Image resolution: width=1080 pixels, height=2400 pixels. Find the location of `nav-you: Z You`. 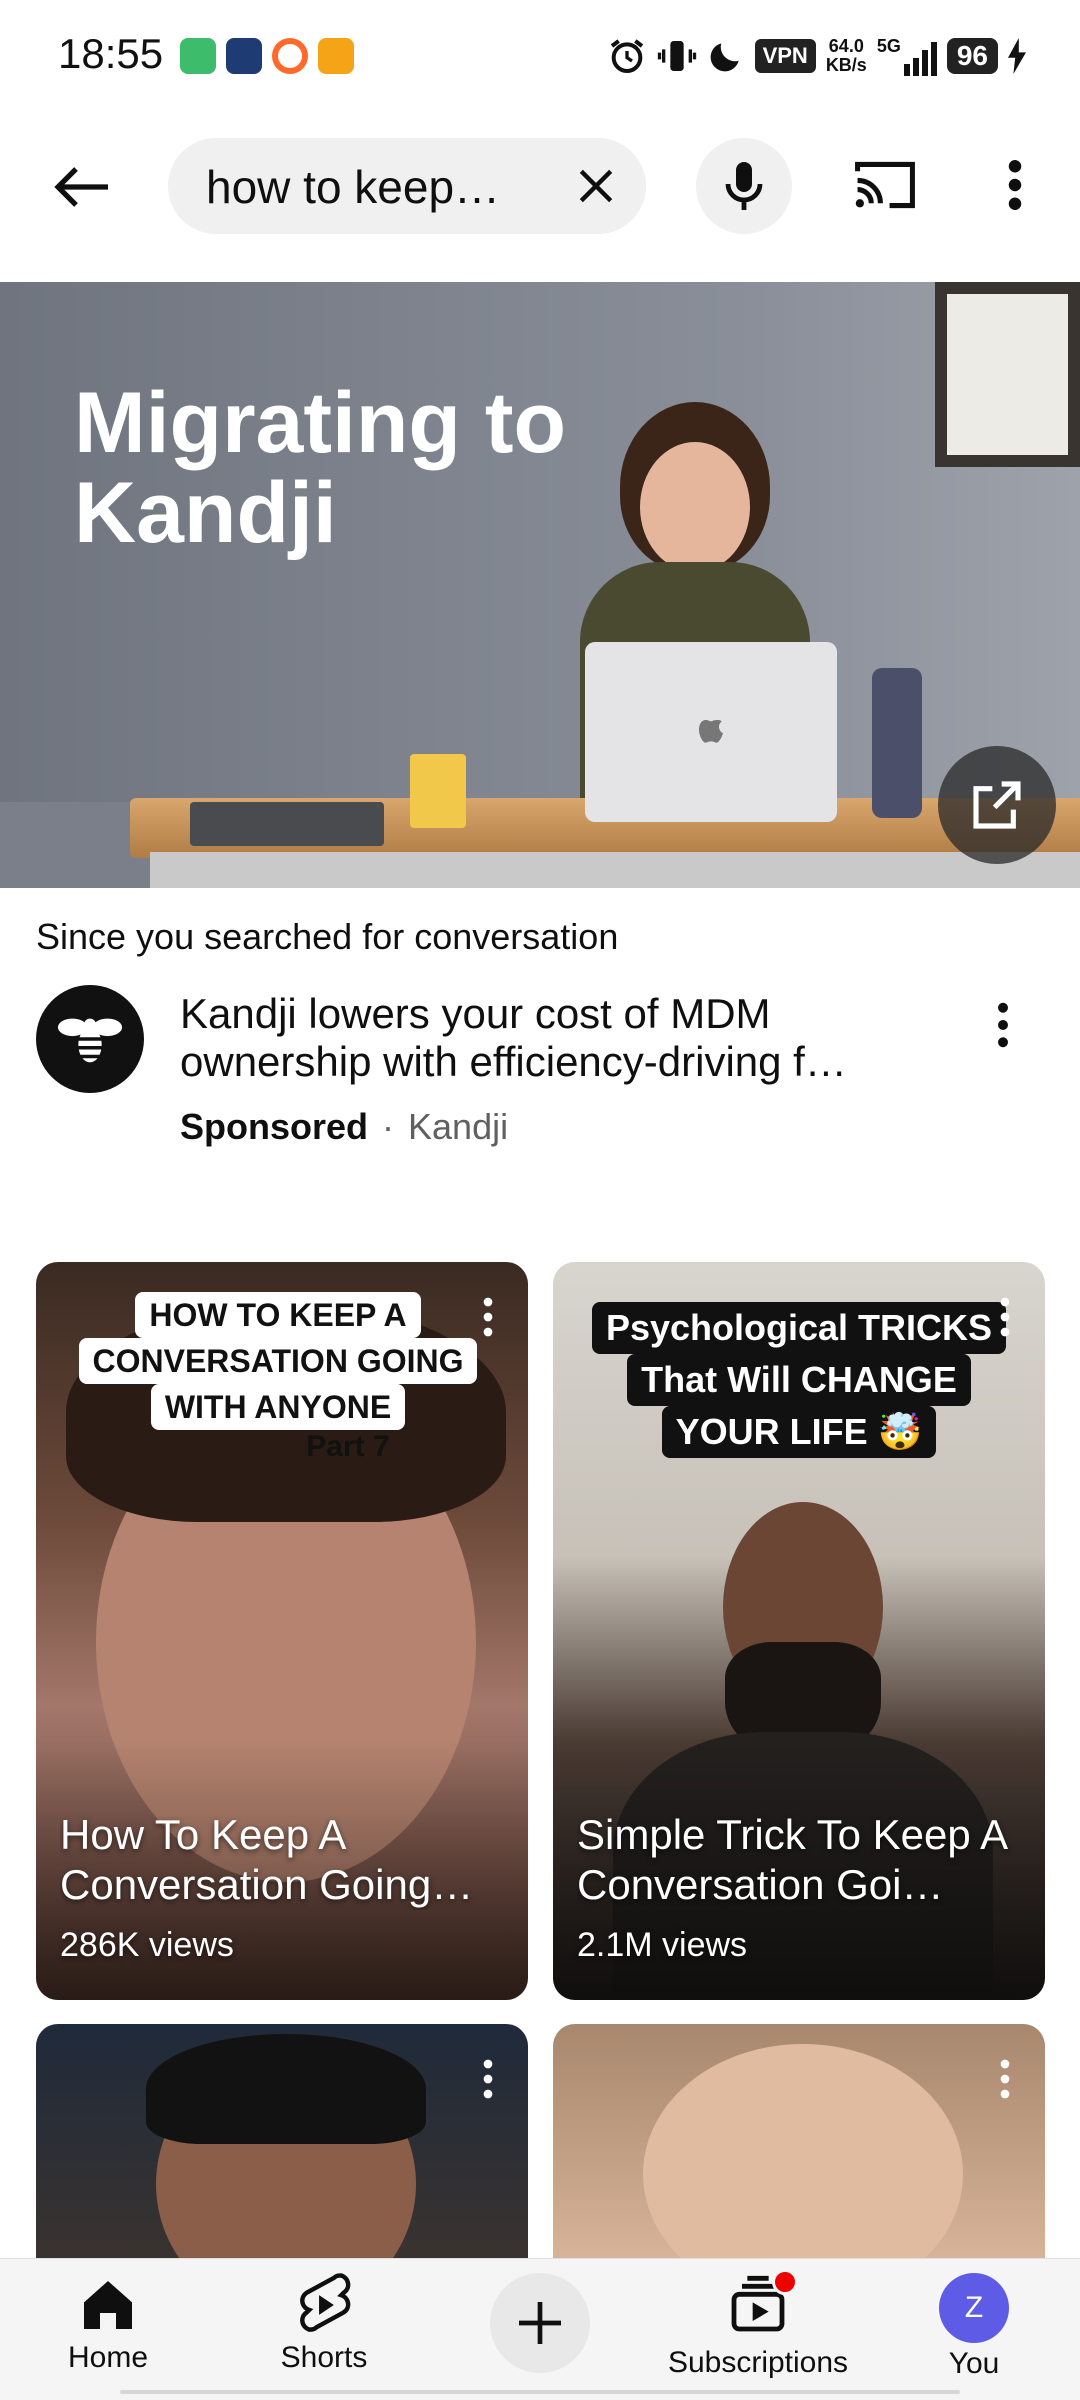

nav-you: Z You is located at coordinates (974, 2333).